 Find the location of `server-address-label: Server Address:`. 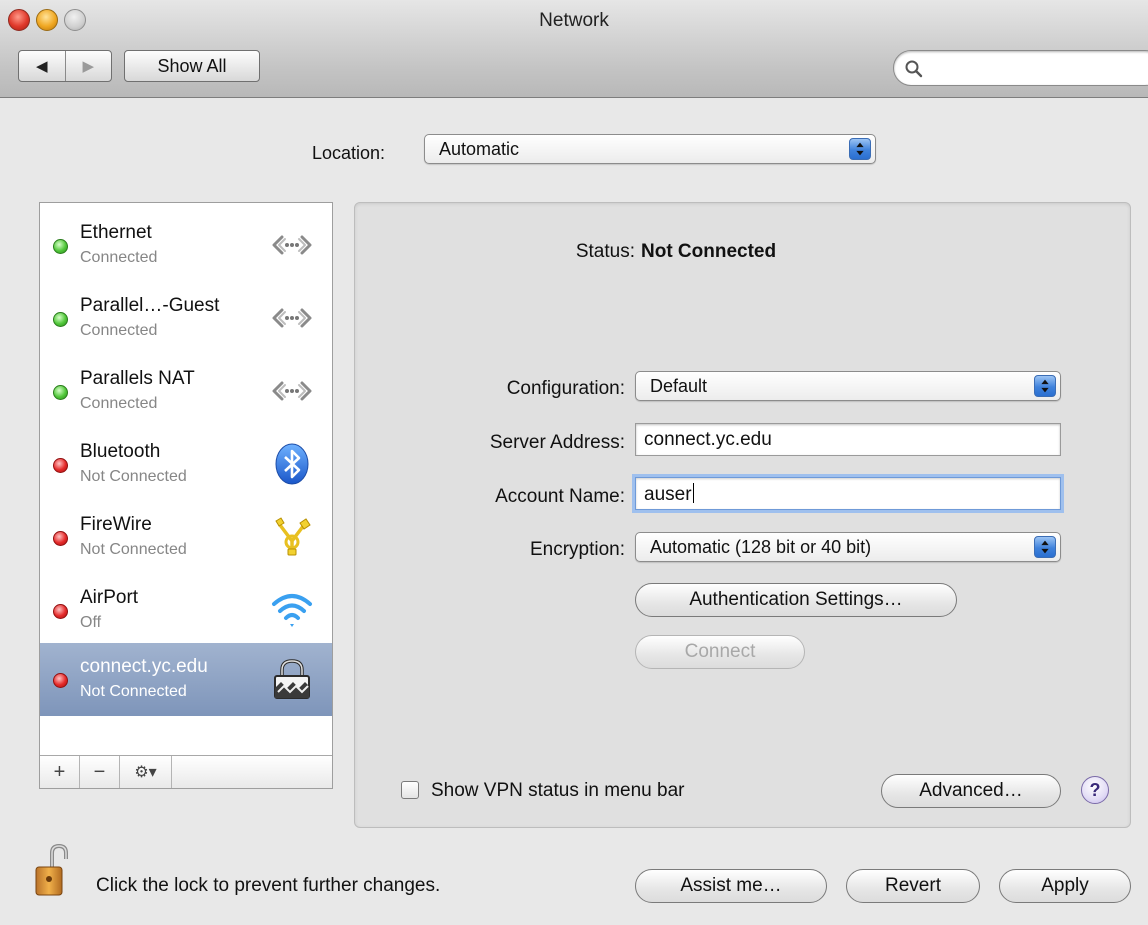

server-address-label: Server Address: is located at coordinates (557, 442).